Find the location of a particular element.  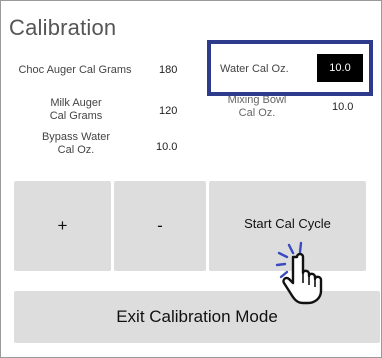

milk-auger-label: Milk Auger Cal Grams is located at coordinates (76, 109).